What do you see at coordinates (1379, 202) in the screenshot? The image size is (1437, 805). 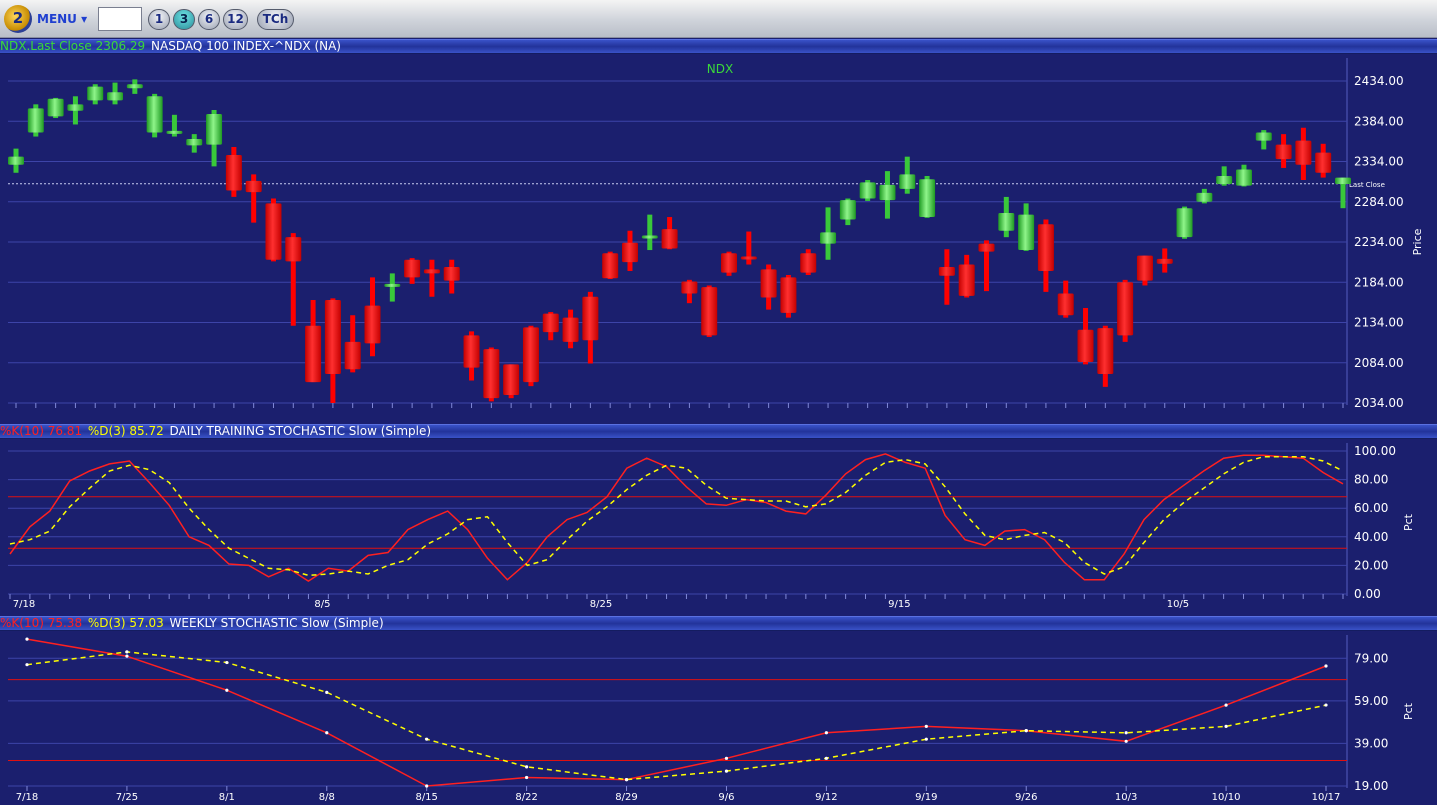 I see `price-tick-label: 2284.00` at bounding box center [1379, 202].